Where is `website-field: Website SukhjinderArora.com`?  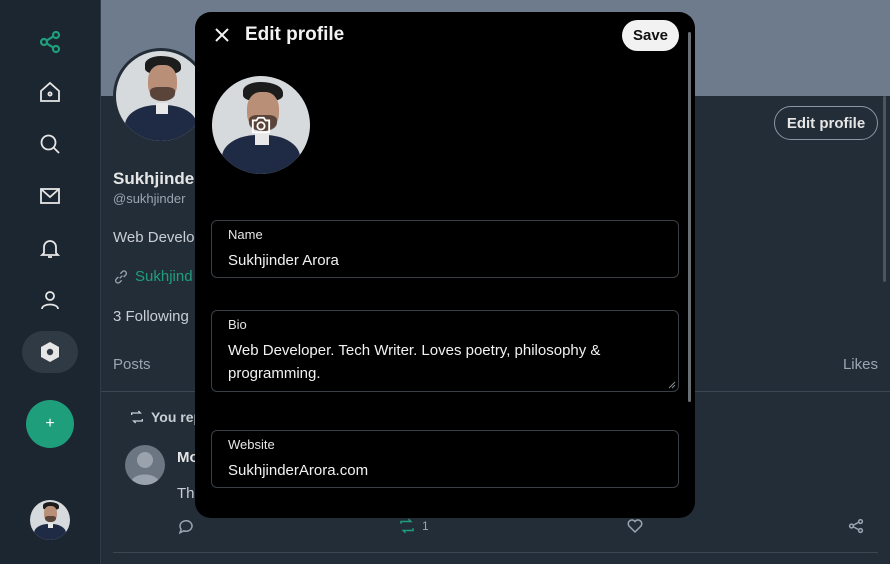
website-field: Website SukhjinderArora.com is located at coordinates (445, 459).